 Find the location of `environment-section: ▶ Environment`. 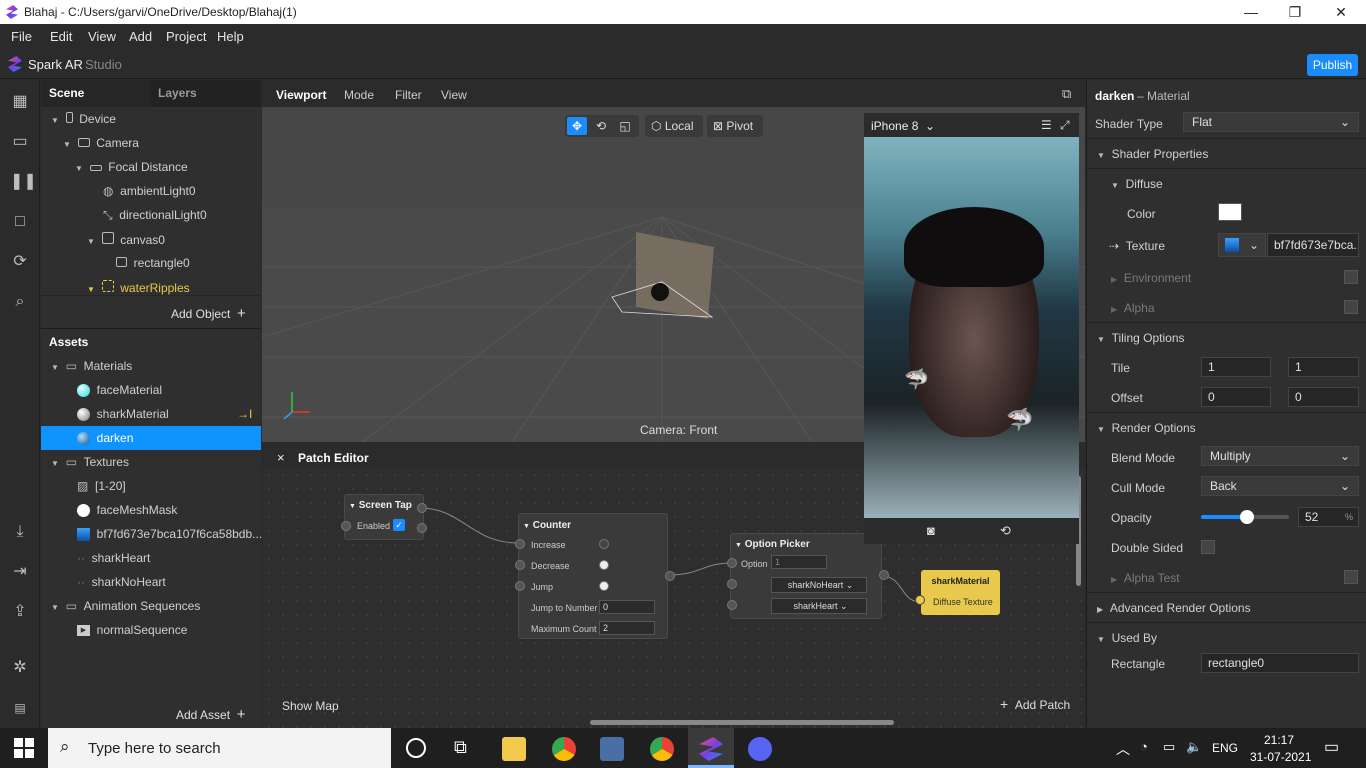

environment-section: ▶ Environment is located at coordinates (1151, 278).